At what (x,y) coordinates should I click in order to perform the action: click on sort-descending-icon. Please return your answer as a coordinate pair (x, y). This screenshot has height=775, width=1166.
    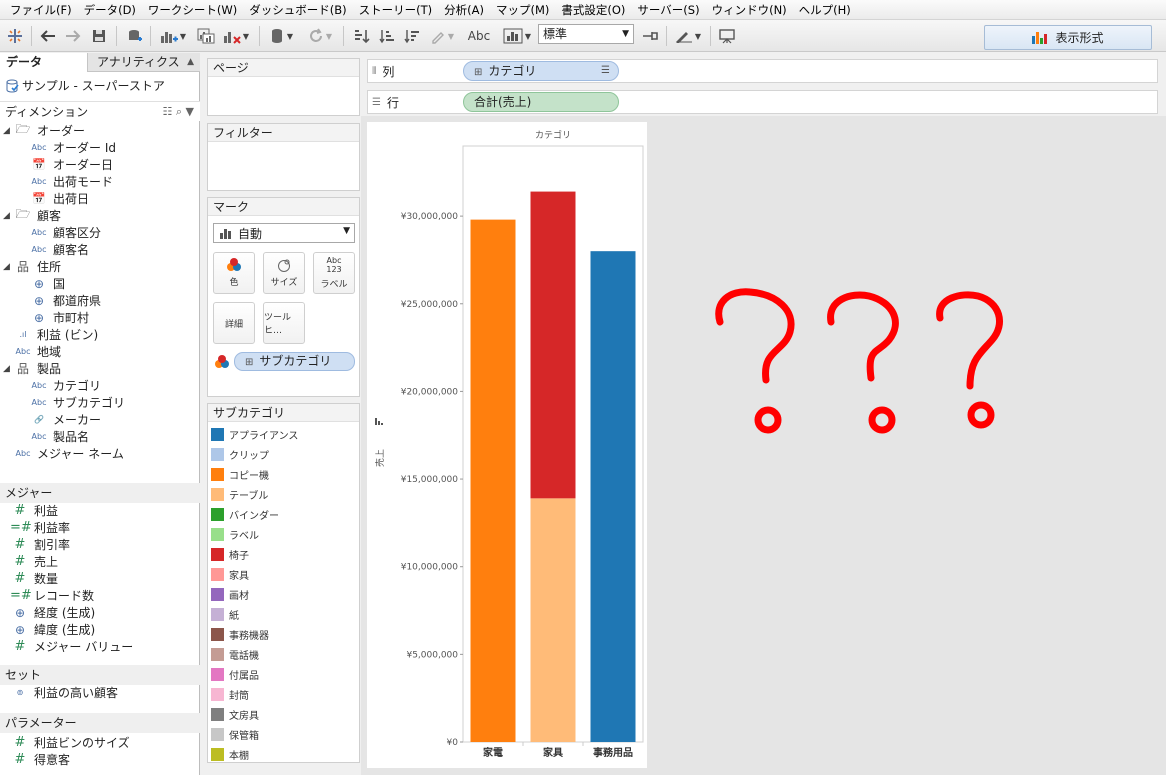
    Looking at the image, I should click on (412, 36).